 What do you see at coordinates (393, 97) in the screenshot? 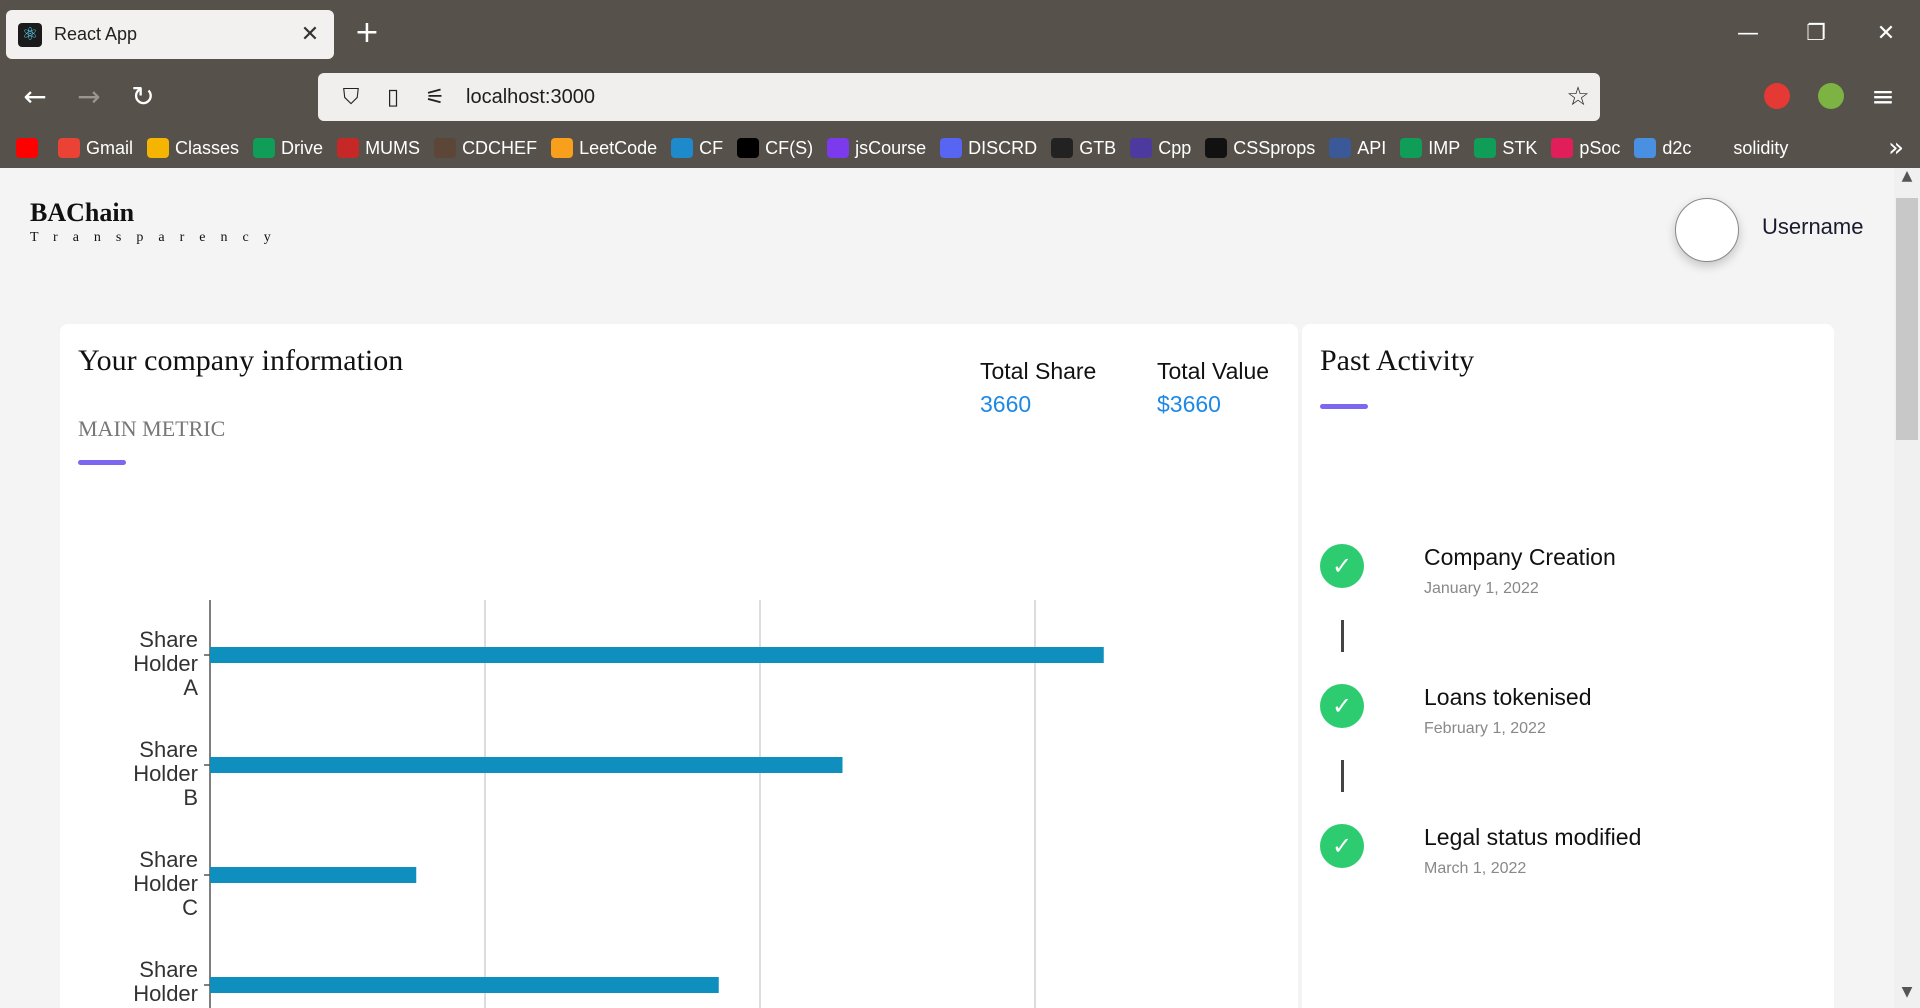
I see `page-icon: ▯` at bounding box center [393, 97].